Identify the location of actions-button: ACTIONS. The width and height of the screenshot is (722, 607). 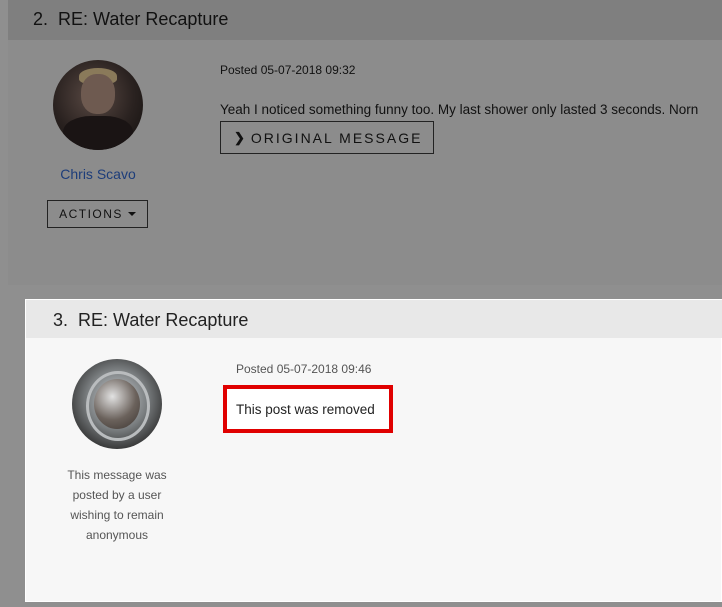
(97, 214).